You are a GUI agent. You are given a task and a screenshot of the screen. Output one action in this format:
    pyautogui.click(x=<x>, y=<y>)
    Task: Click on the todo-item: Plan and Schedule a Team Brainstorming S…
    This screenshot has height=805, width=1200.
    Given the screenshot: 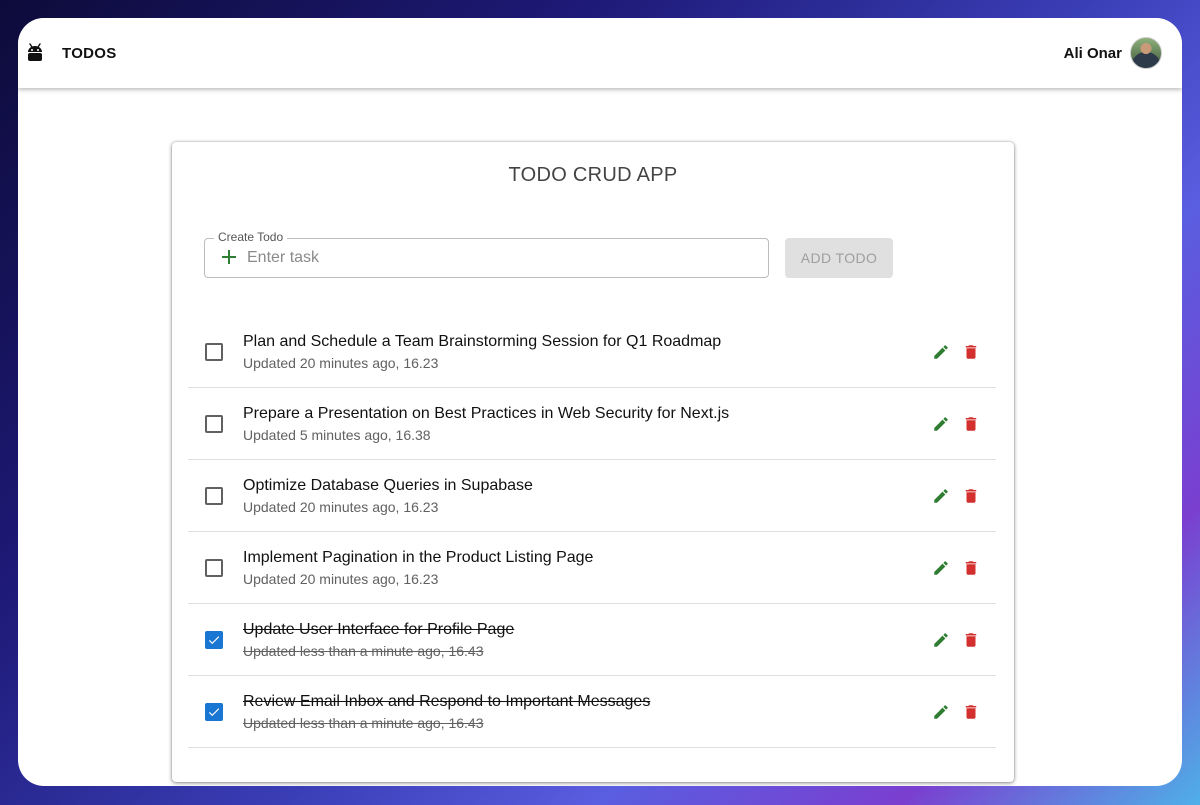 What is the action you would take?
    pyautogui.click(x=592, y=352)
    